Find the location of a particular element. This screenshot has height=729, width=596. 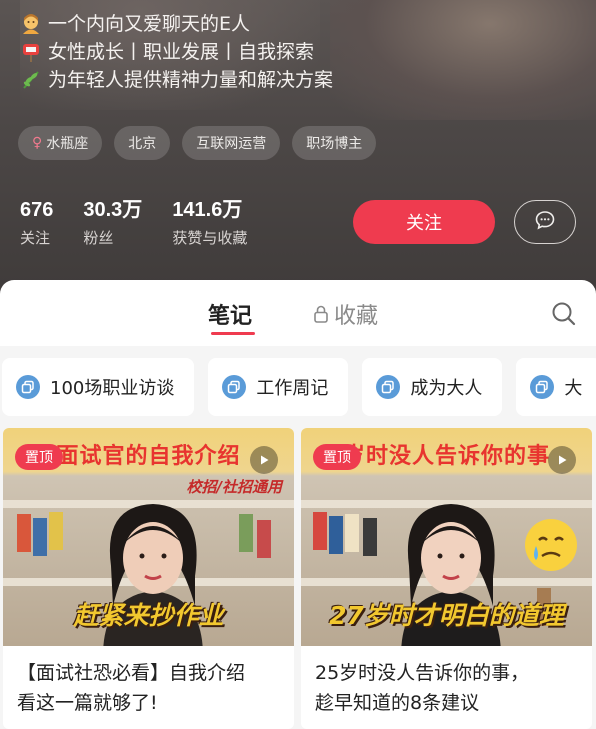

chip-collection: 100场职业访谈 is located at coordinates (98, 387).